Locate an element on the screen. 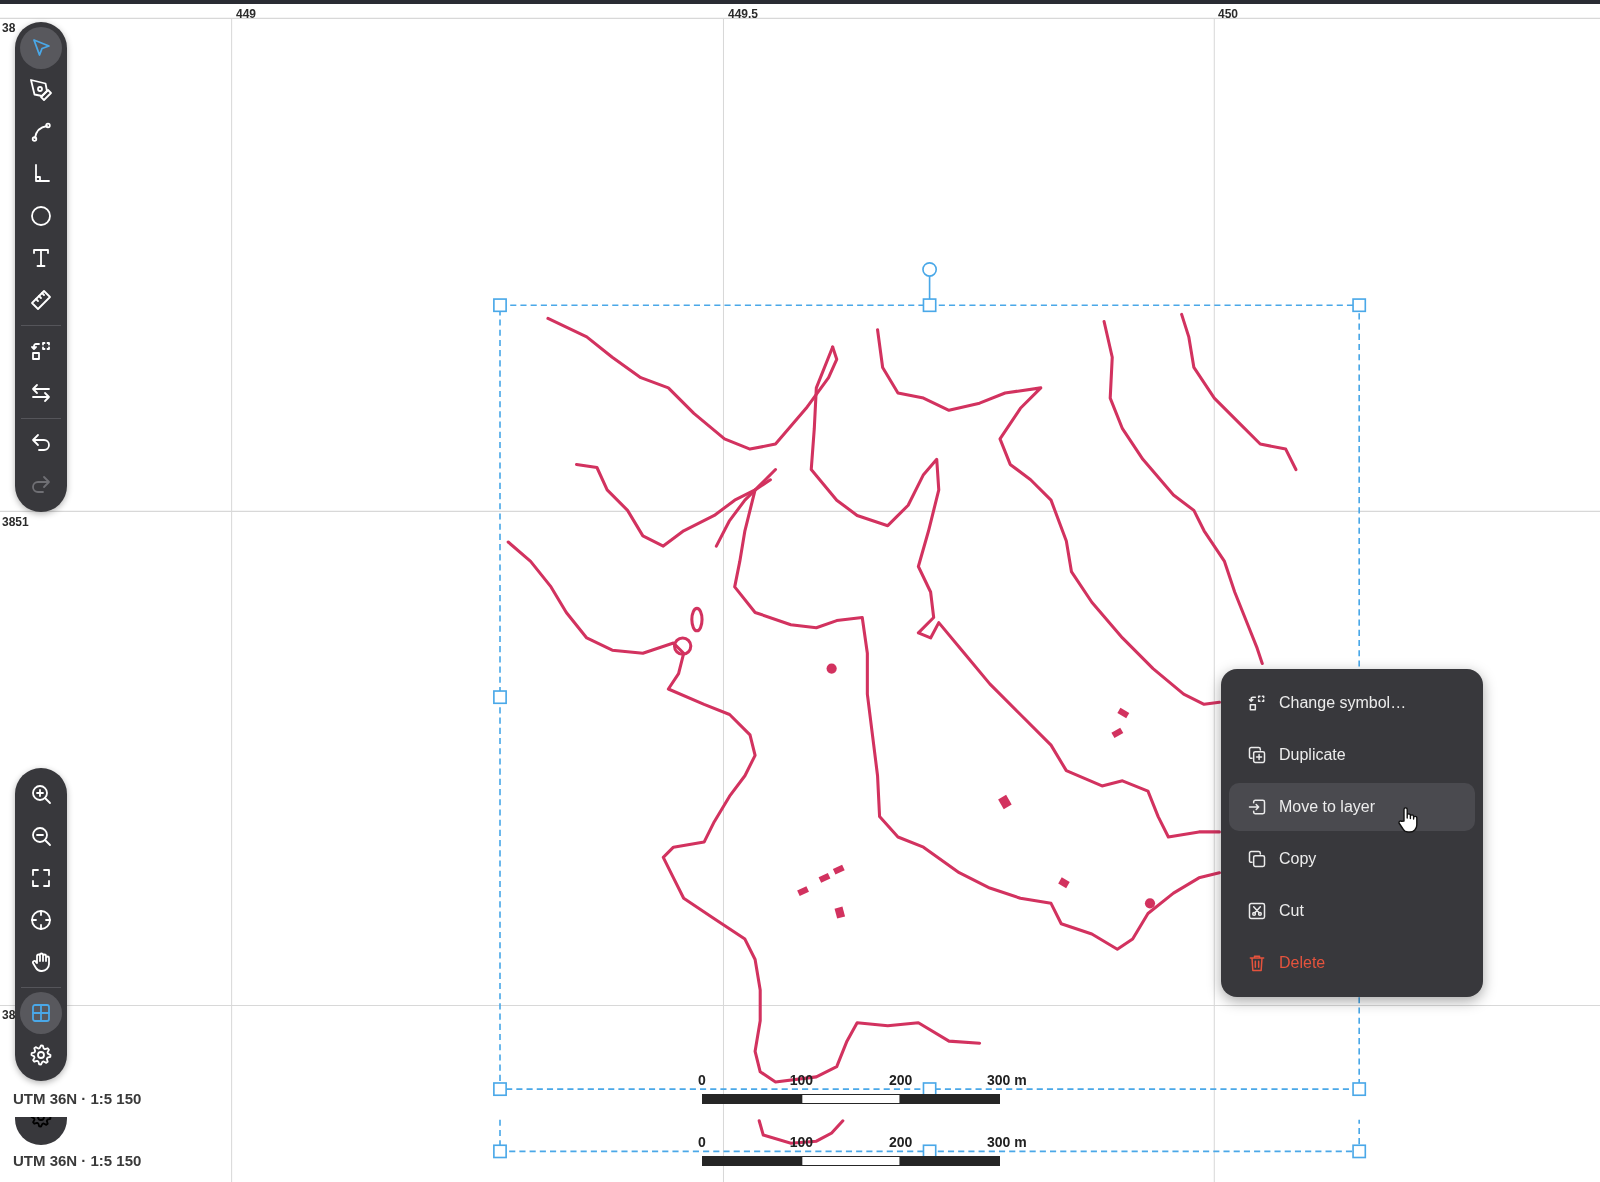 Image resolution: width=1600 pixels, height=1182 pixels. axis-label: 450 is located at coordinates (1228, 14).